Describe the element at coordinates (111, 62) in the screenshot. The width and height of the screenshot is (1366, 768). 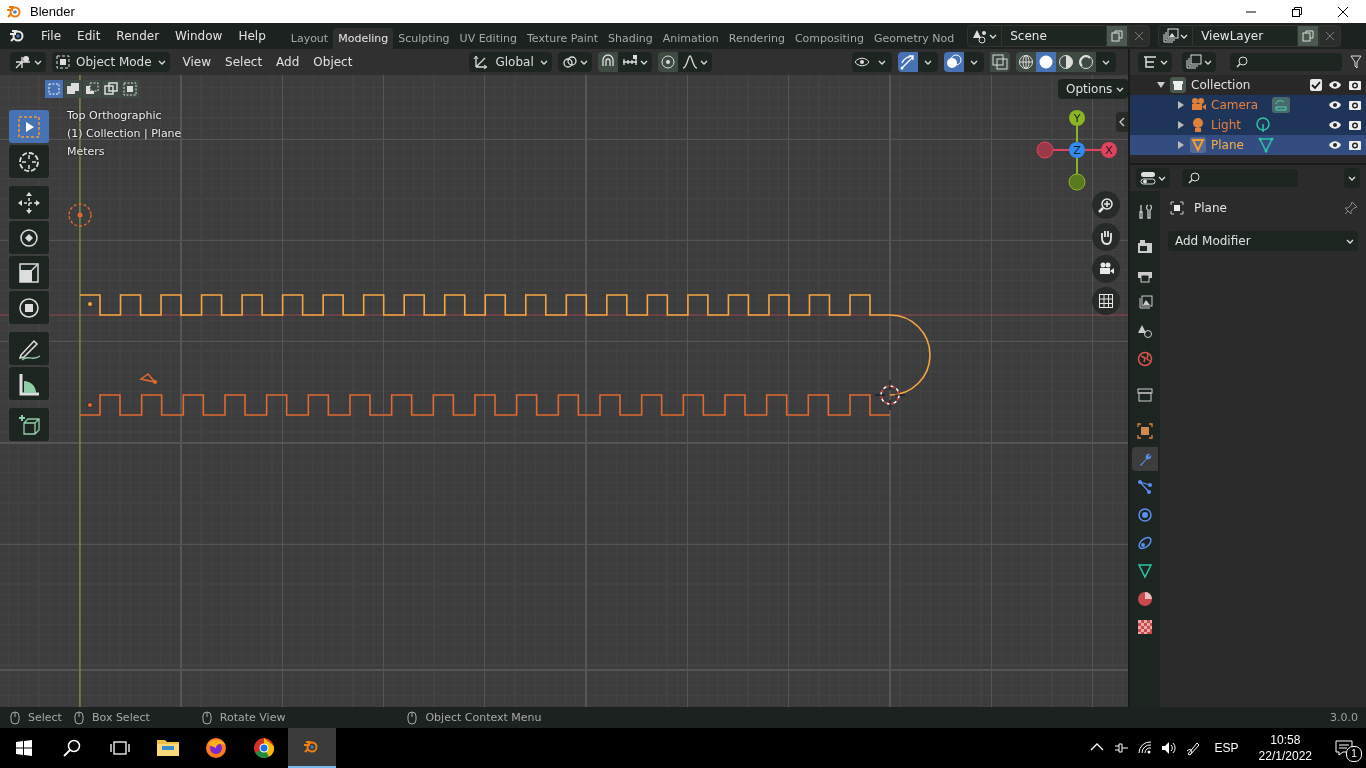
I see `mode-dropdown: Object Mode` at that location.